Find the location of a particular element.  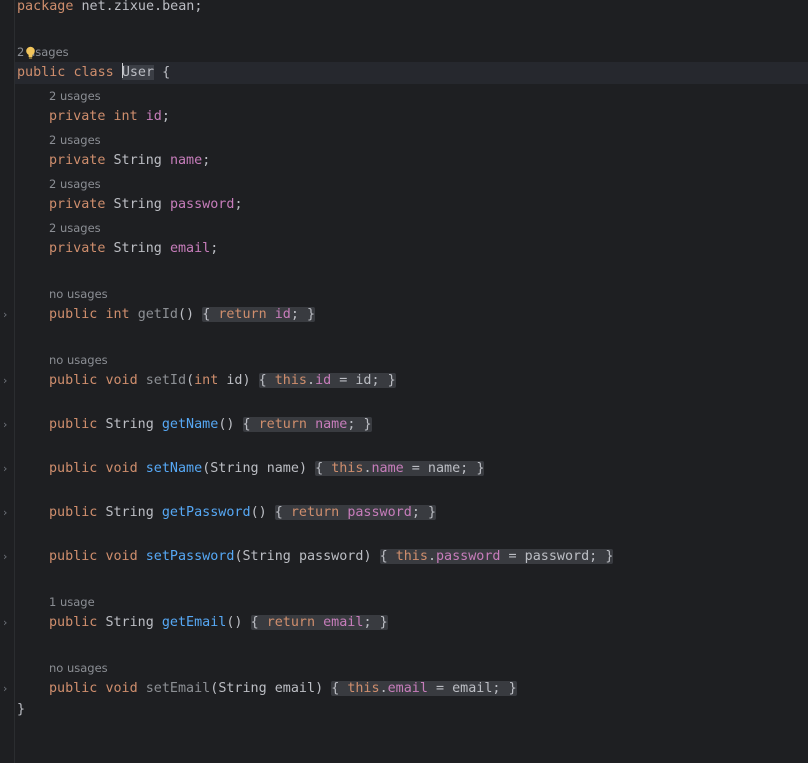

method-name: setPassword is located at coordinates (190, 556).